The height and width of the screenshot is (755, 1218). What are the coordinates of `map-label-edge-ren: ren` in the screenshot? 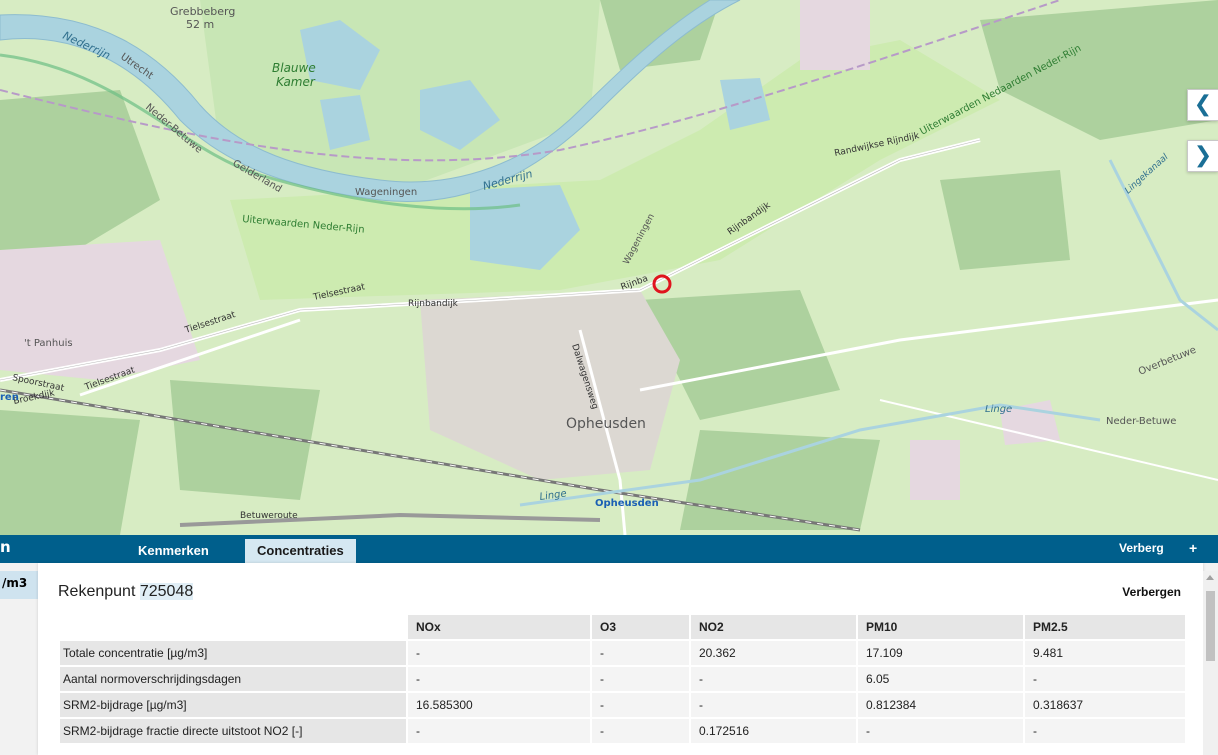 It's located at (9, 397).